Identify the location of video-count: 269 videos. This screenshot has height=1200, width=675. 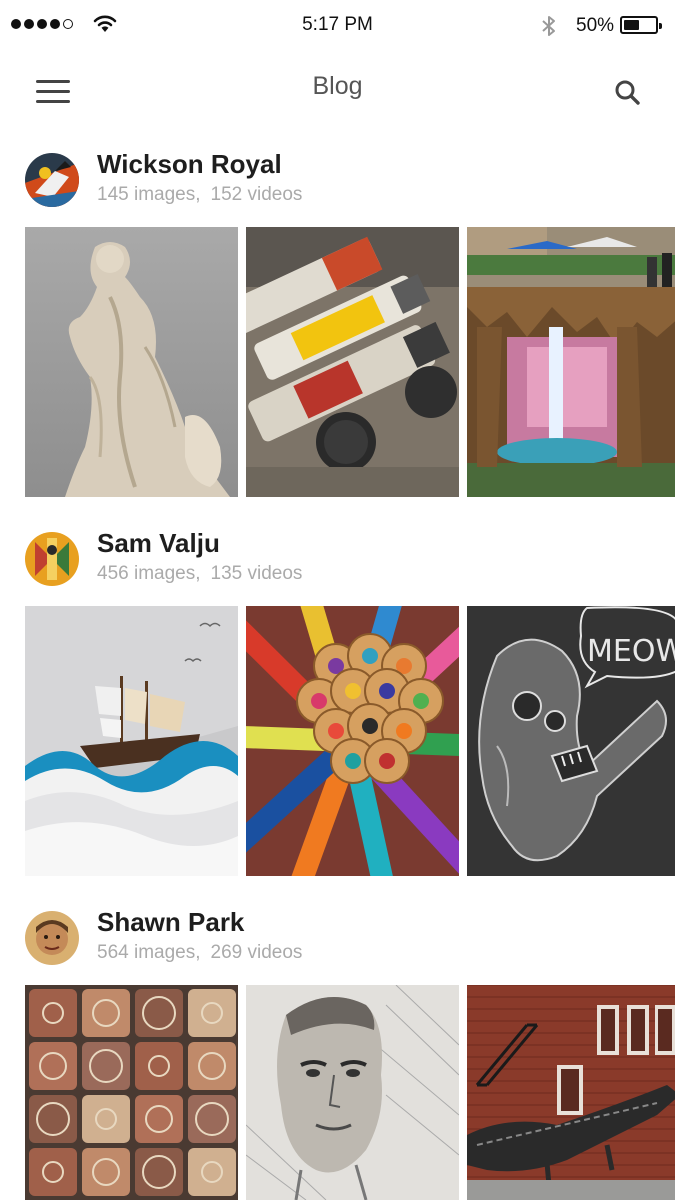
(256, 952).